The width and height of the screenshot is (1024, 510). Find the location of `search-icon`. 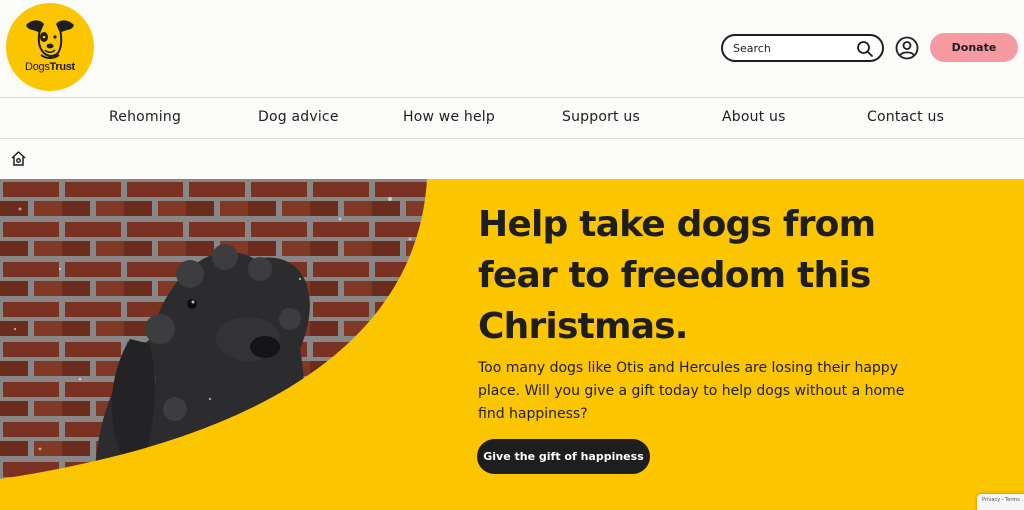

search-icon is located at coordinates (865, 49).